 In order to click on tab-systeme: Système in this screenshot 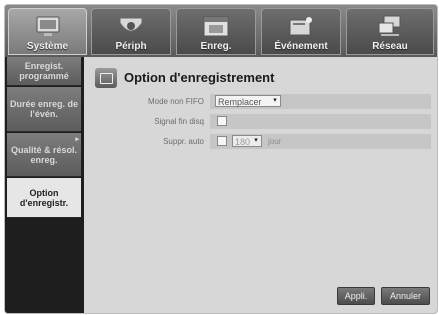, I will do `click(47, 31)`.